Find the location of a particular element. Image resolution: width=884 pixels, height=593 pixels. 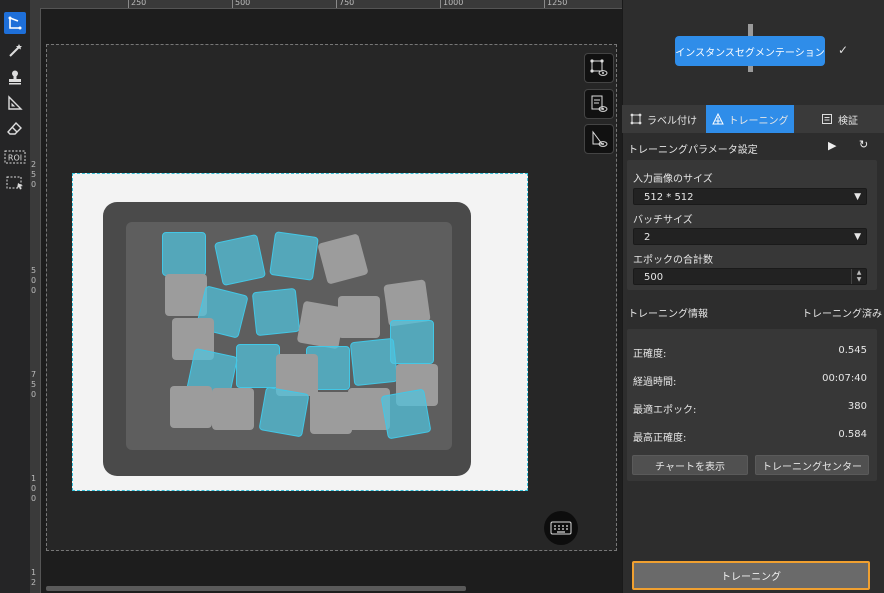

keyboard-icon is located at coordinates (561, 528).